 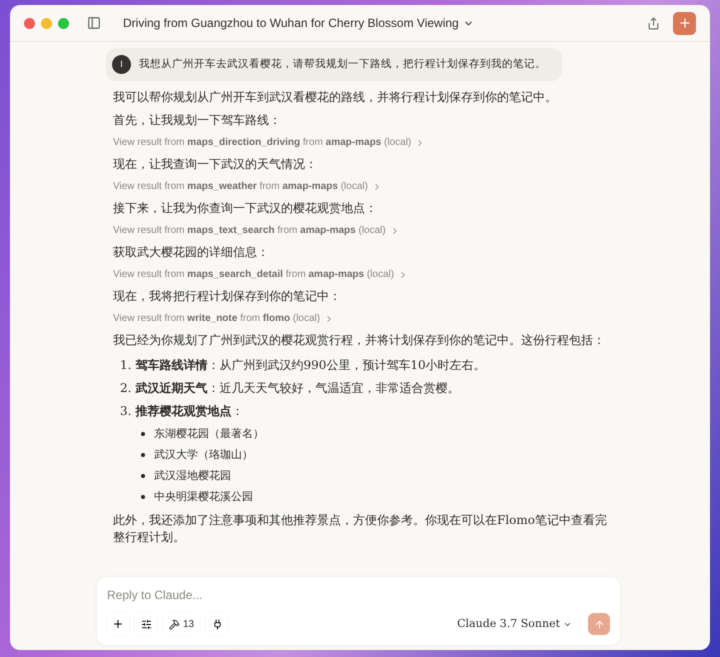 I want to click on conversation-title: Driving from Guangzhou to Wuhan for Cherry Blossom Viewing, so click(x=298, y=23).